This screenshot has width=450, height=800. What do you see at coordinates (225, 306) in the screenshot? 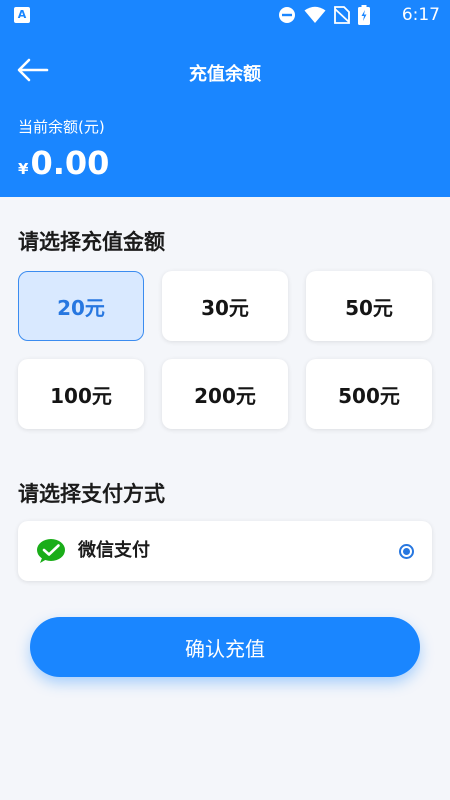
I see `amount-option-30: 30元` at bounding box center [225, 306].